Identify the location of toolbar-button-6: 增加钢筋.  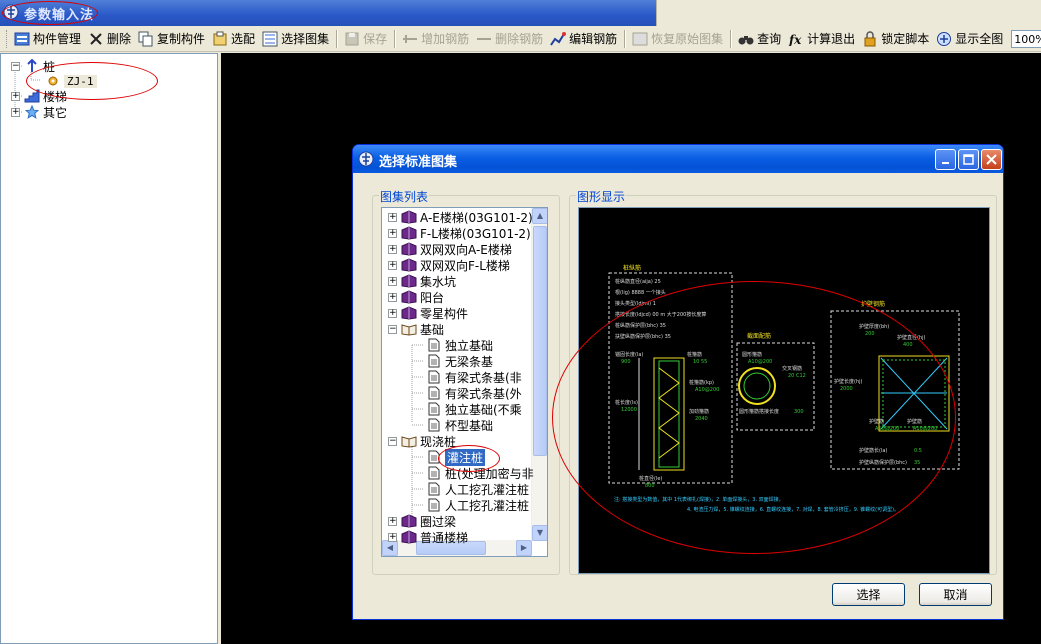
(435, 39).